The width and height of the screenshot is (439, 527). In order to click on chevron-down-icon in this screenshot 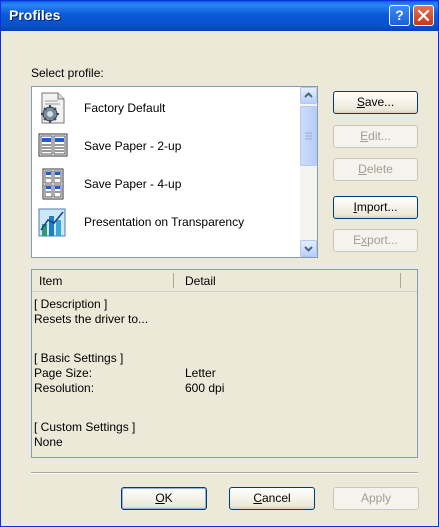, I will do `click(308, 249)`.